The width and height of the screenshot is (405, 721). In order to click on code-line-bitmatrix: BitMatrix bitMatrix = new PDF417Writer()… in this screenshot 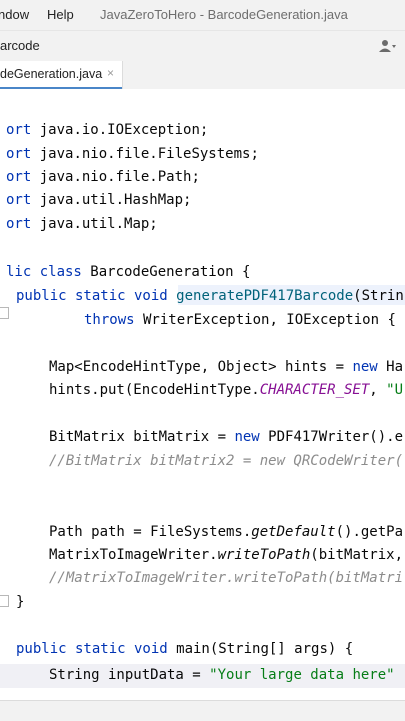, I will do `click(226, 437)`.